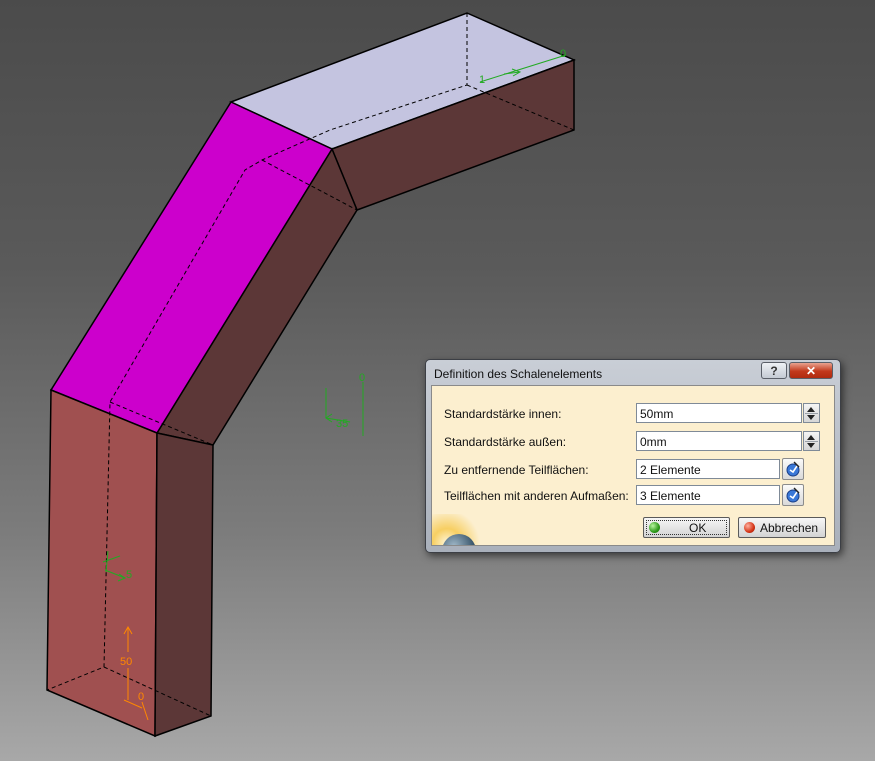 Image resolution: width=875 pixels, height=761 pixels. Describe the element at coordinates (126, 662) in the screenshot. I see `annotation-label: 50` at that location.